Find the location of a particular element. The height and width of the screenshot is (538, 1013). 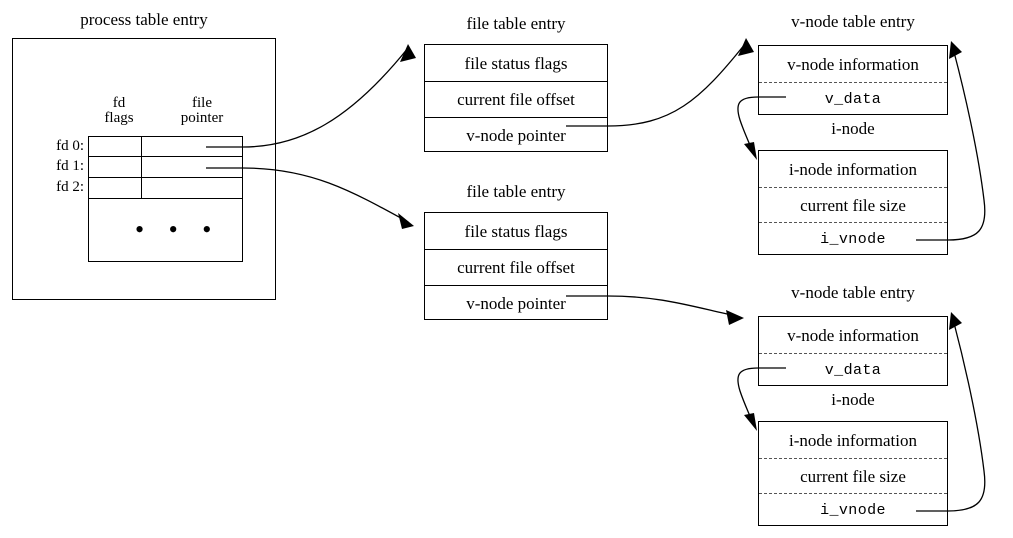

fd-row-label-1: fd 1: is located at coordinates (70, 166).